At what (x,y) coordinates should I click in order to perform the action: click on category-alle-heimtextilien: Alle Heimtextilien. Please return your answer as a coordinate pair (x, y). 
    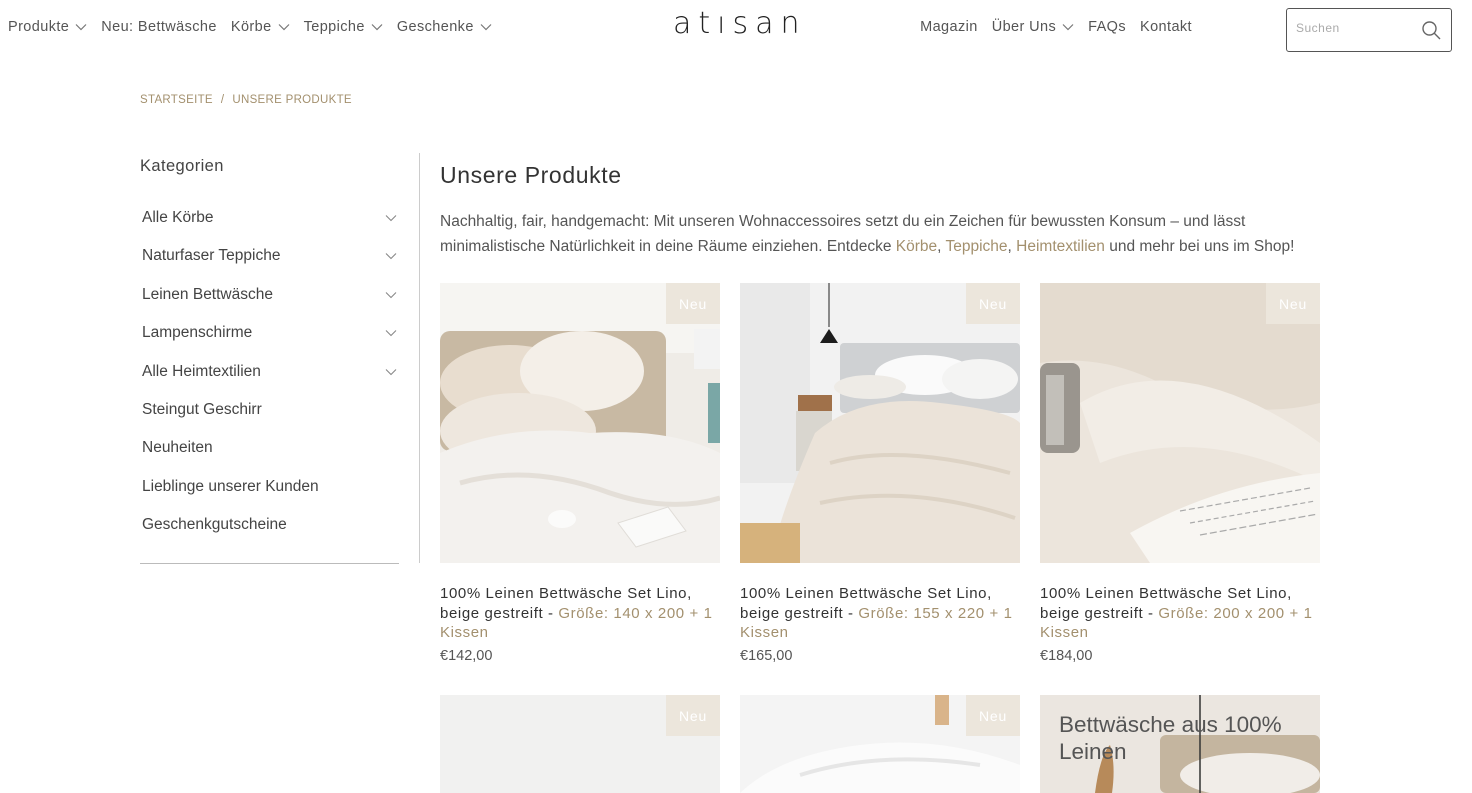
    Looking at the image, I should click on (270, 382).